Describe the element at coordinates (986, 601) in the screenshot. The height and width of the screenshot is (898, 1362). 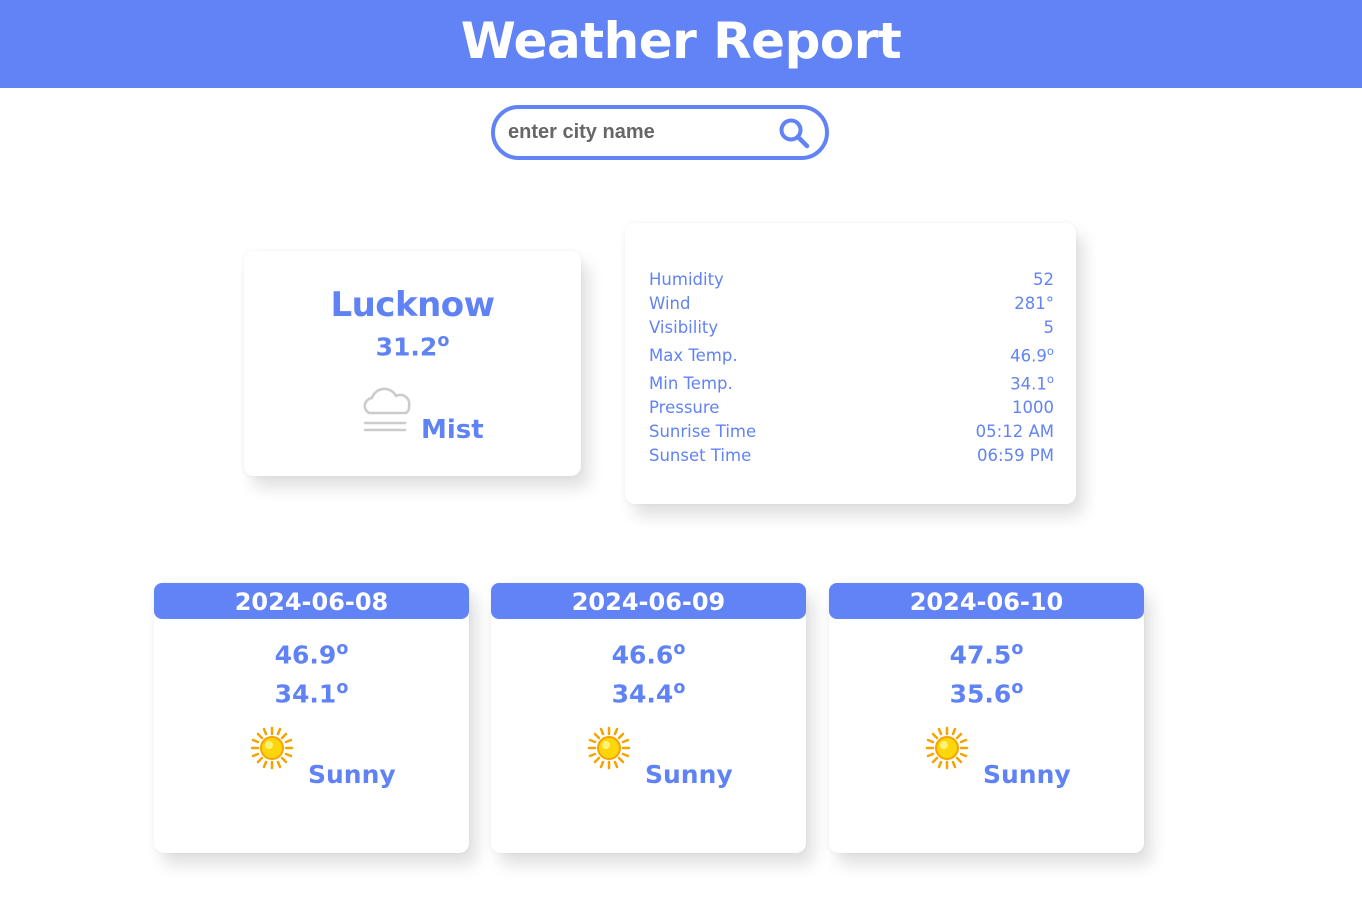
I see `forecast-date: 2024-06-10` at that location.